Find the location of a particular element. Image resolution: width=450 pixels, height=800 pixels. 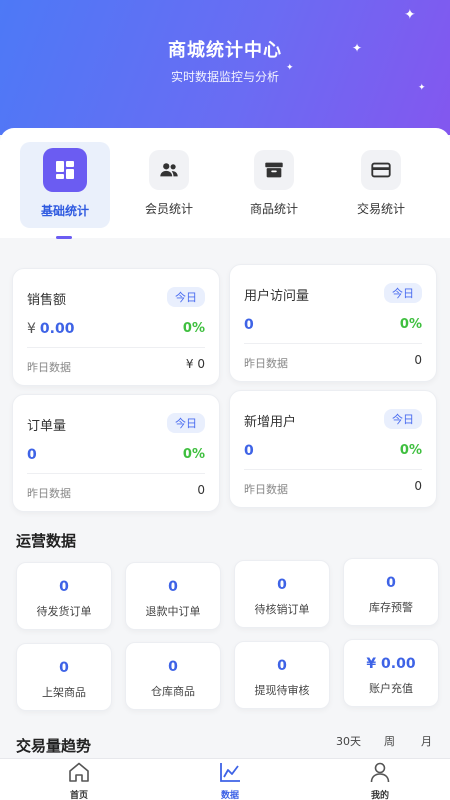

op-label: 退款中订单 is located at coordinates (173, 611).